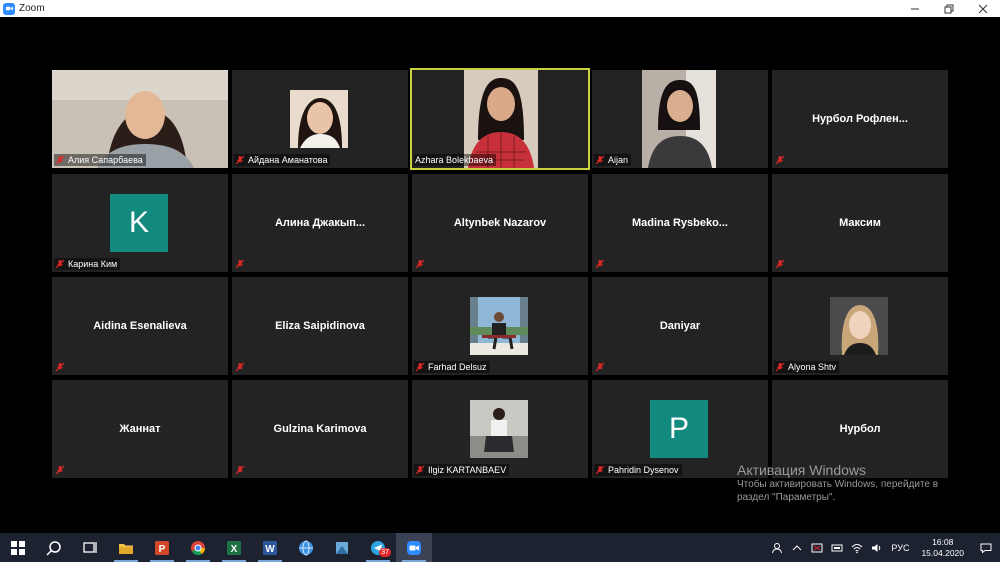 This screenshot has width=1000, height=562. What do you see at coordinates (282, 160) in the screenshot?
I see `participant-caption: Айдана Аманатова` at bounding box center [282, 160].